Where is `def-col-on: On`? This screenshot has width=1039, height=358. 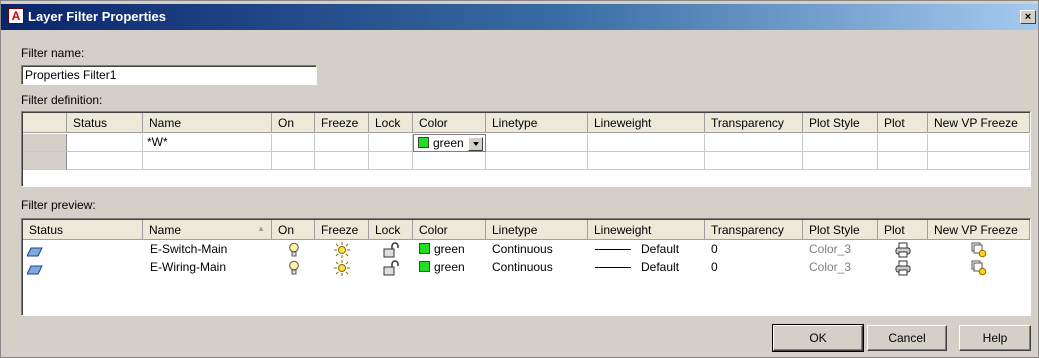
def-col-on: On is located at coordinates (293, 123).